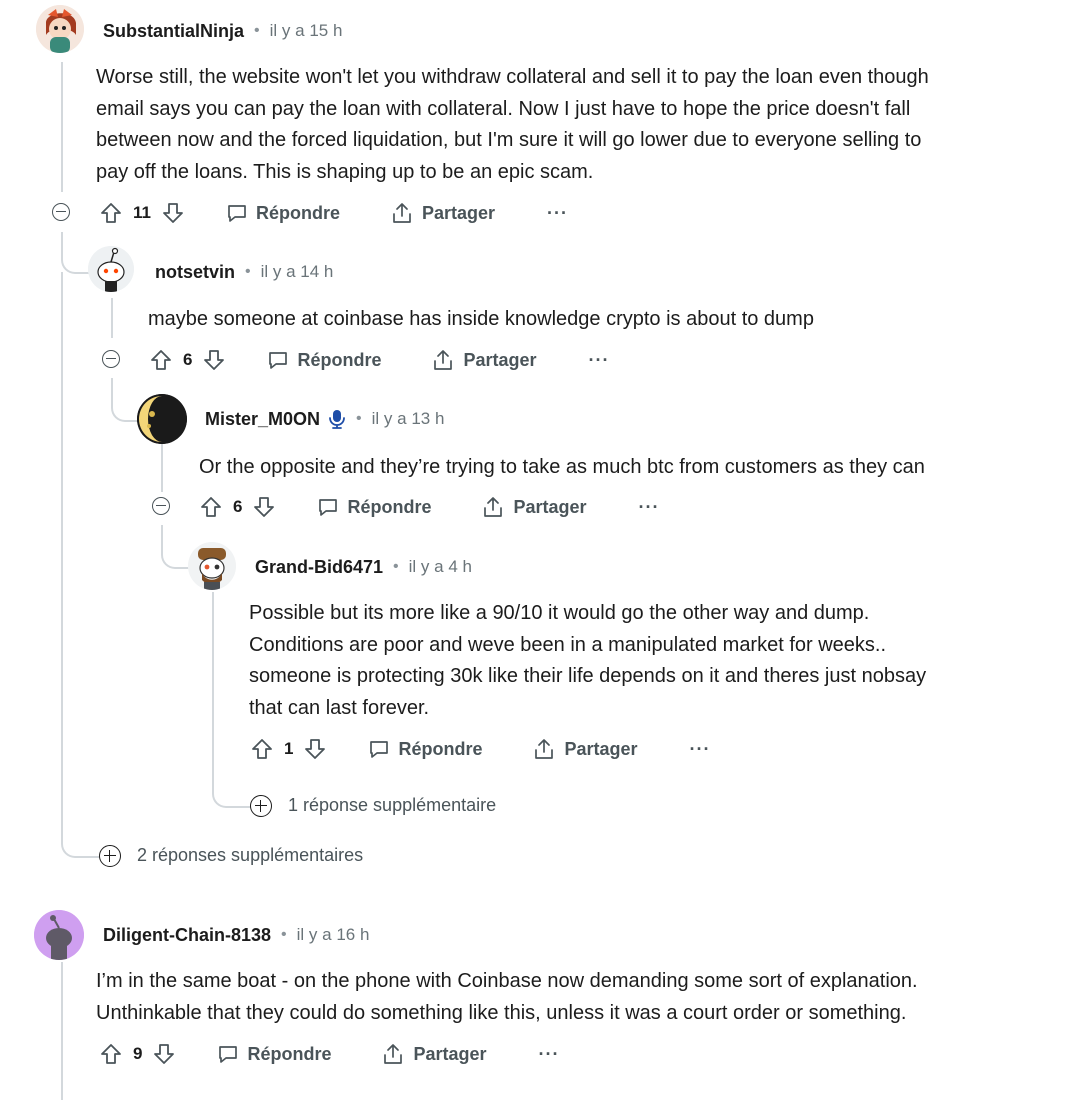 Image resolution: width=1080 pixels, height=1100 pixels. What do you see at coordinates (333, 935) in the screenshot?
I see `timestamp: il y a 16 h` at bounding box center [333, 935].